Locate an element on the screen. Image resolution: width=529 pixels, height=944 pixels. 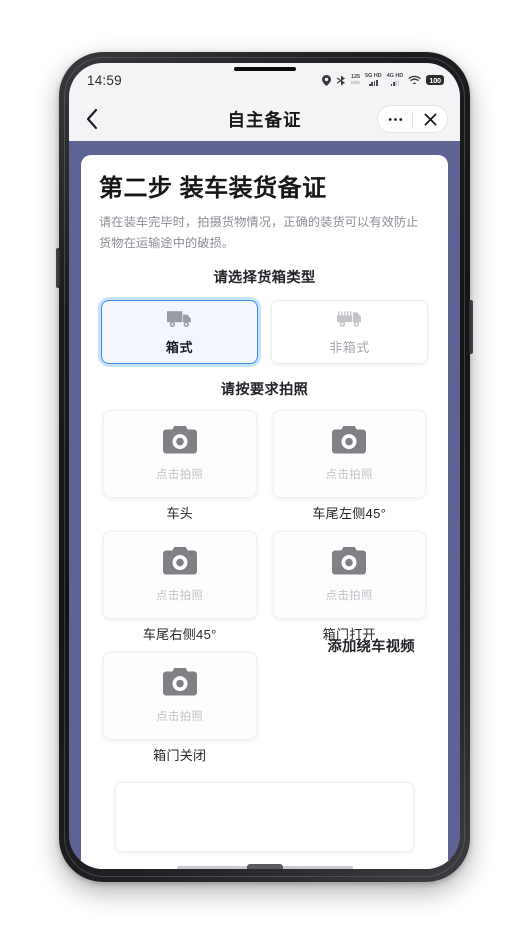
photo-item: 点击拍照 车尾左侧45° is located at coordinates (349, 469).